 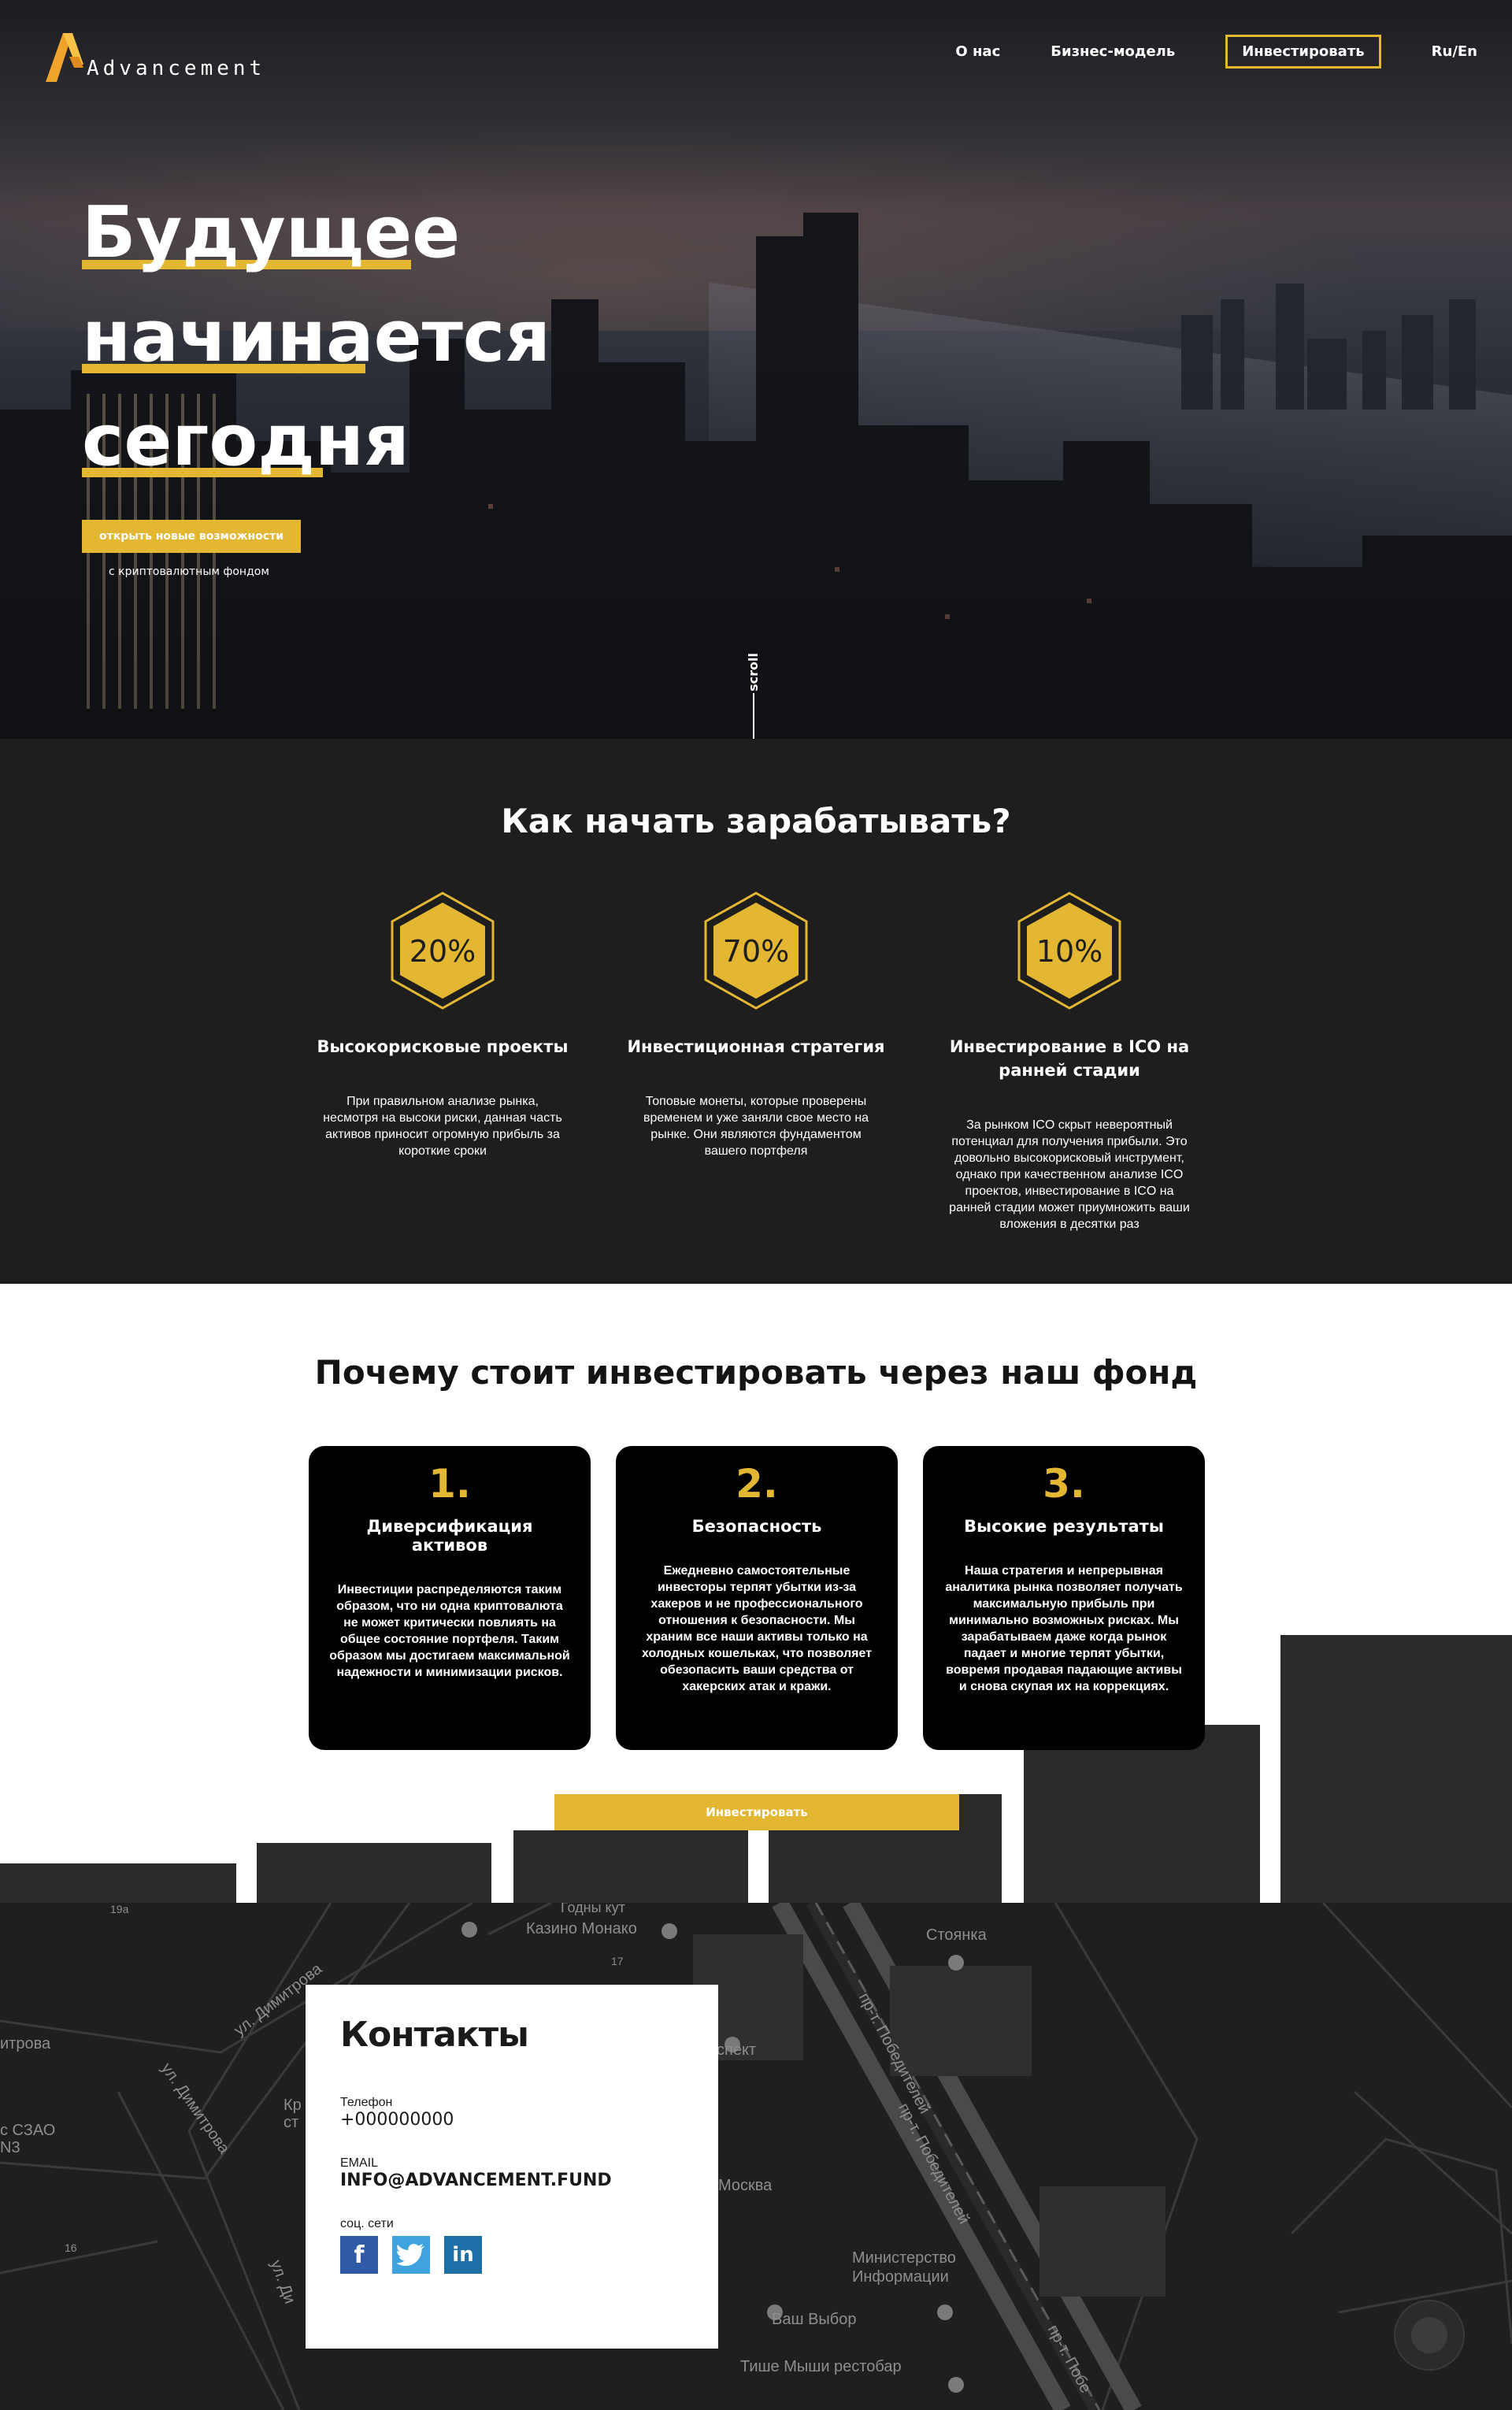 I want to click on headline-line-2: начинается, so click(x=316, y=336).